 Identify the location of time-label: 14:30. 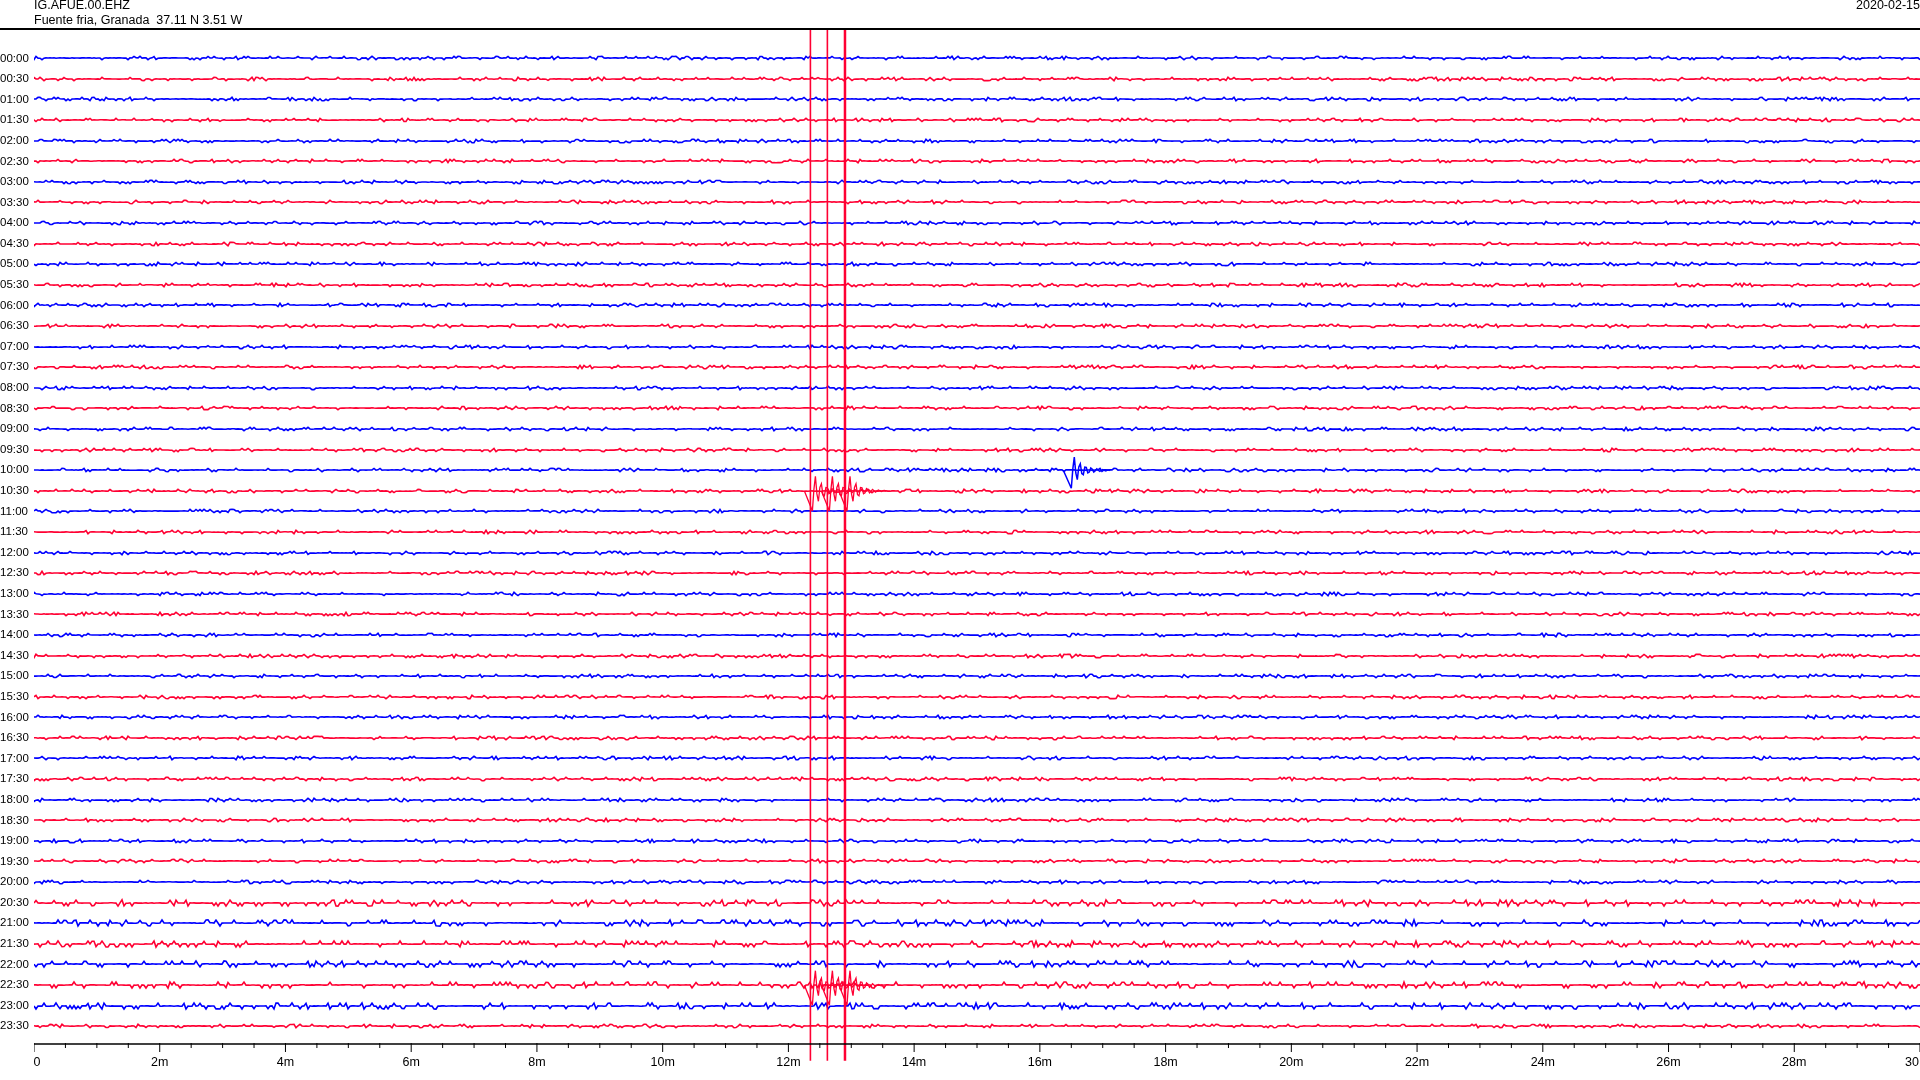
(15, 655).